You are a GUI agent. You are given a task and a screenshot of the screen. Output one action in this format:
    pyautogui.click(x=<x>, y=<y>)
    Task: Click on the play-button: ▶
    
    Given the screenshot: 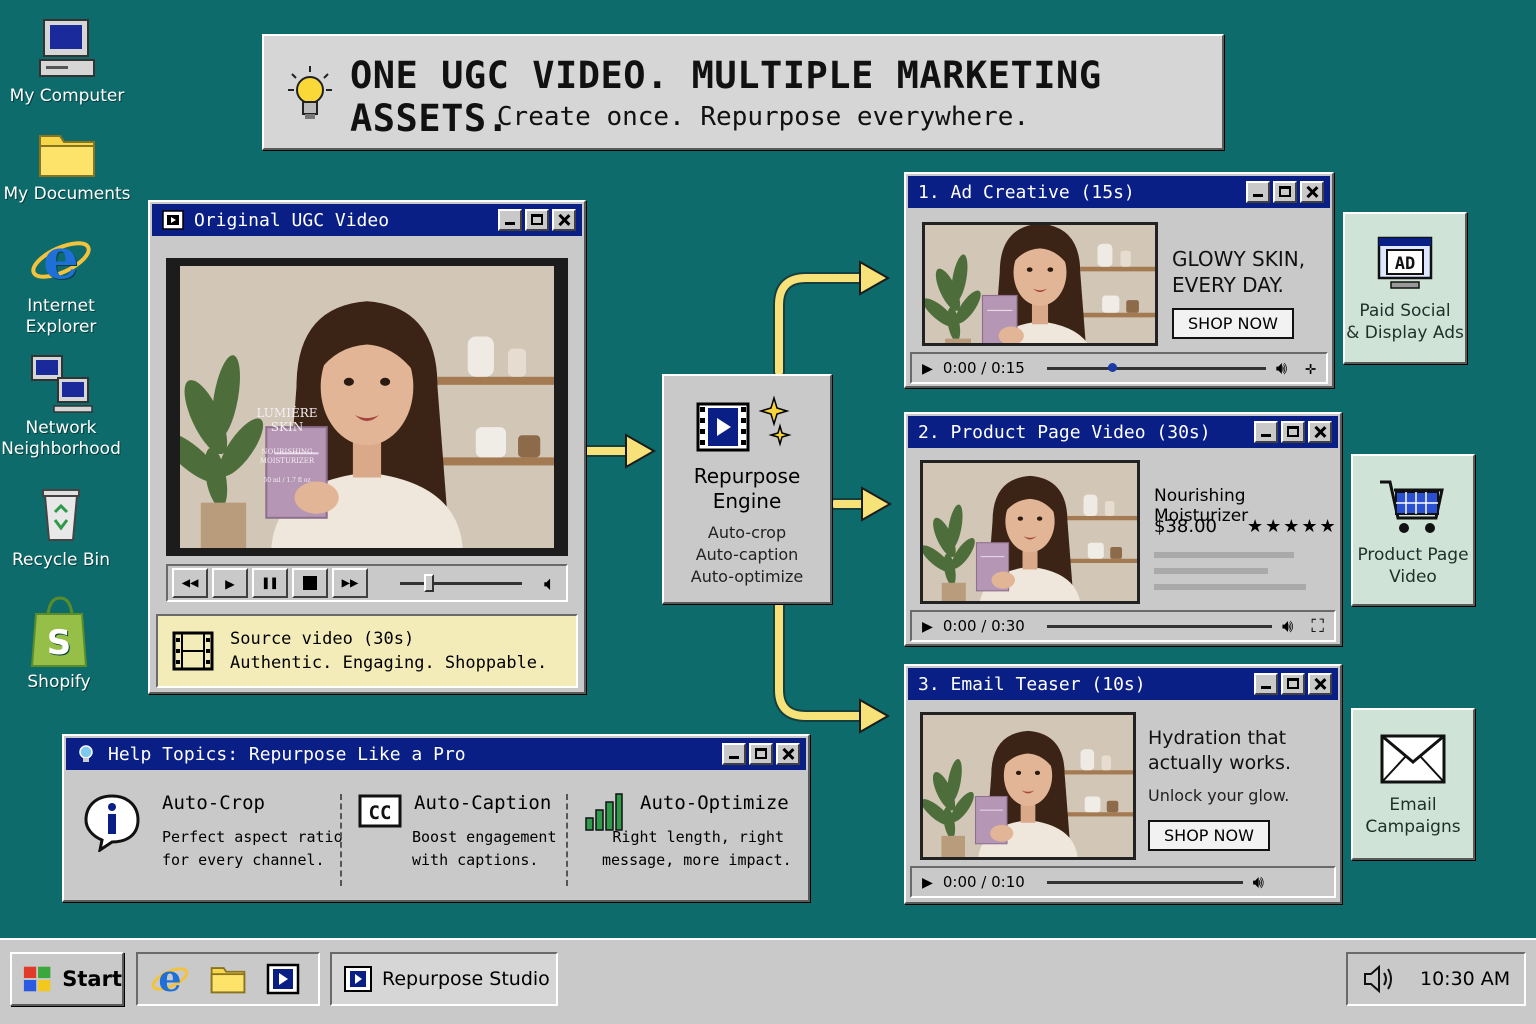 What is the action you would take?
    pyautogui.click(x=230, y=583)
    